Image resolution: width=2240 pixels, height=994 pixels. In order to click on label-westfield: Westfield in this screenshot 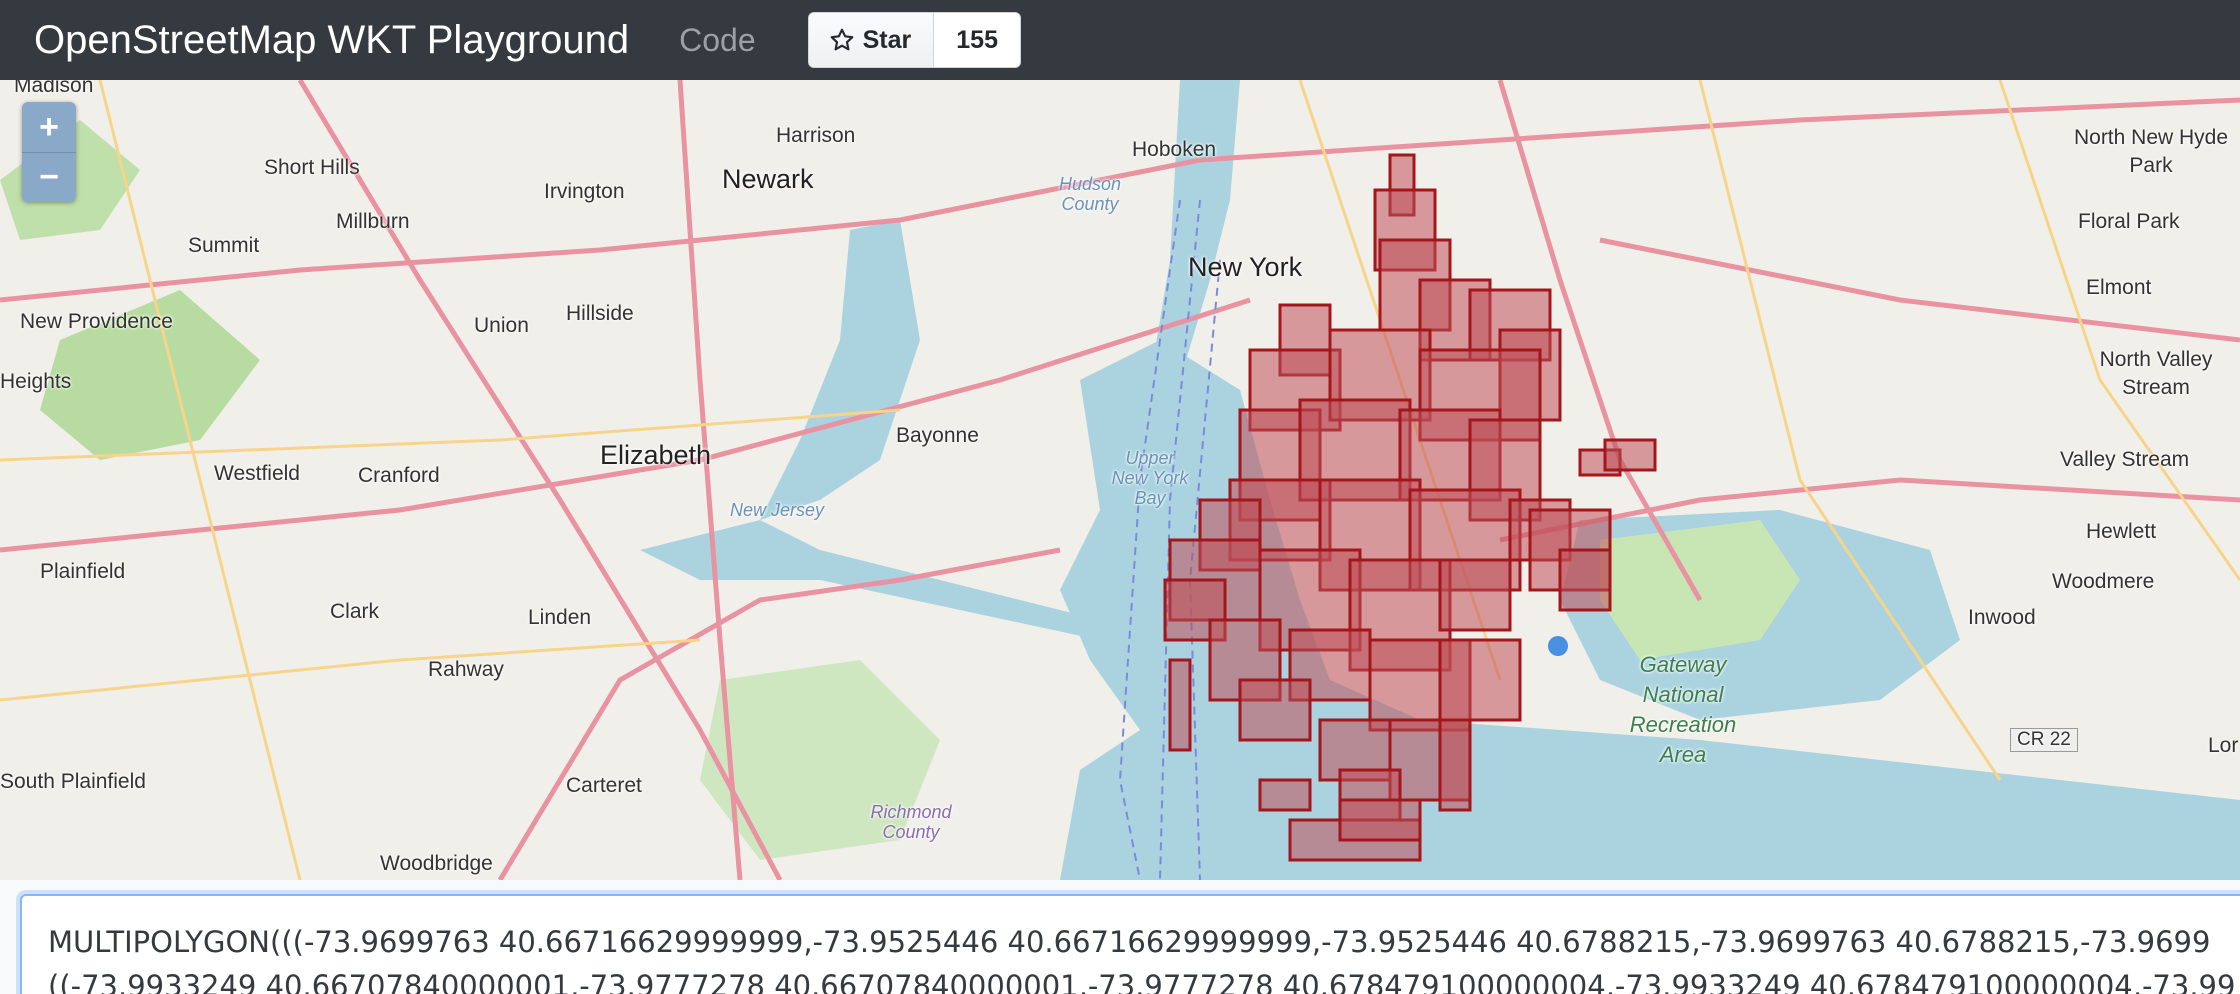, I will do `click(257, 473)`.